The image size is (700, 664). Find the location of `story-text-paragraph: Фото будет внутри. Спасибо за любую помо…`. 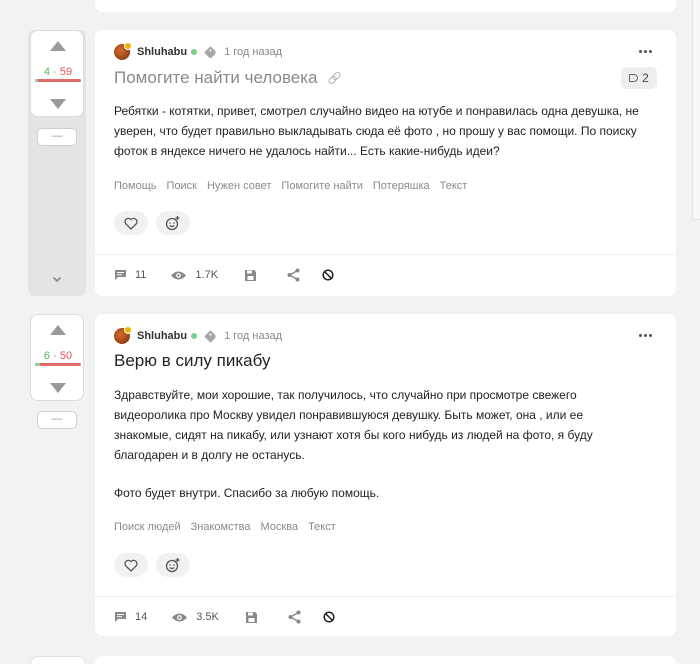

story-text-paragraph: Фото будет внутри. Спасибо за любую помо… is located at coordinates (247, 493).